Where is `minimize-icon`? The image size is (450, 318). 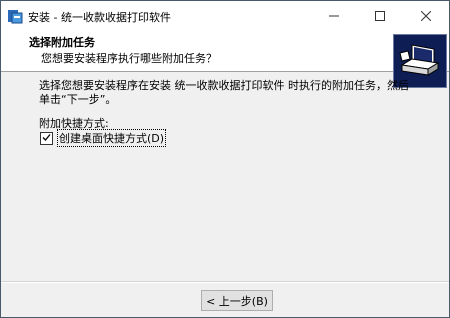 minimize-icon is located at coordinates (334, 16).